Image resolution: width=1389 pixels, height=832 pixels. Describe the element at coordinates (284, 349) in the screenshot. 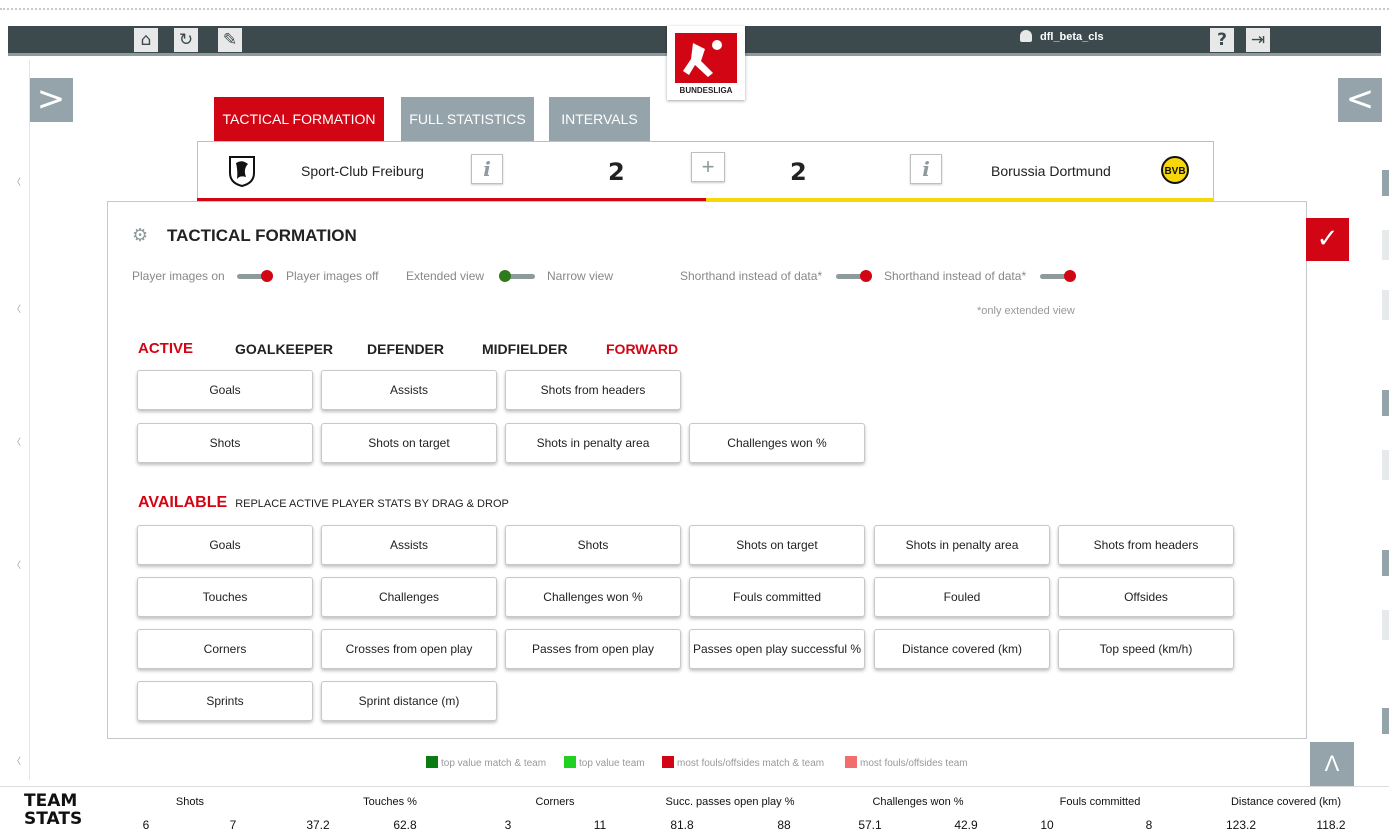

I see `position-goalkeeper: GOALKEEPER` at that location.